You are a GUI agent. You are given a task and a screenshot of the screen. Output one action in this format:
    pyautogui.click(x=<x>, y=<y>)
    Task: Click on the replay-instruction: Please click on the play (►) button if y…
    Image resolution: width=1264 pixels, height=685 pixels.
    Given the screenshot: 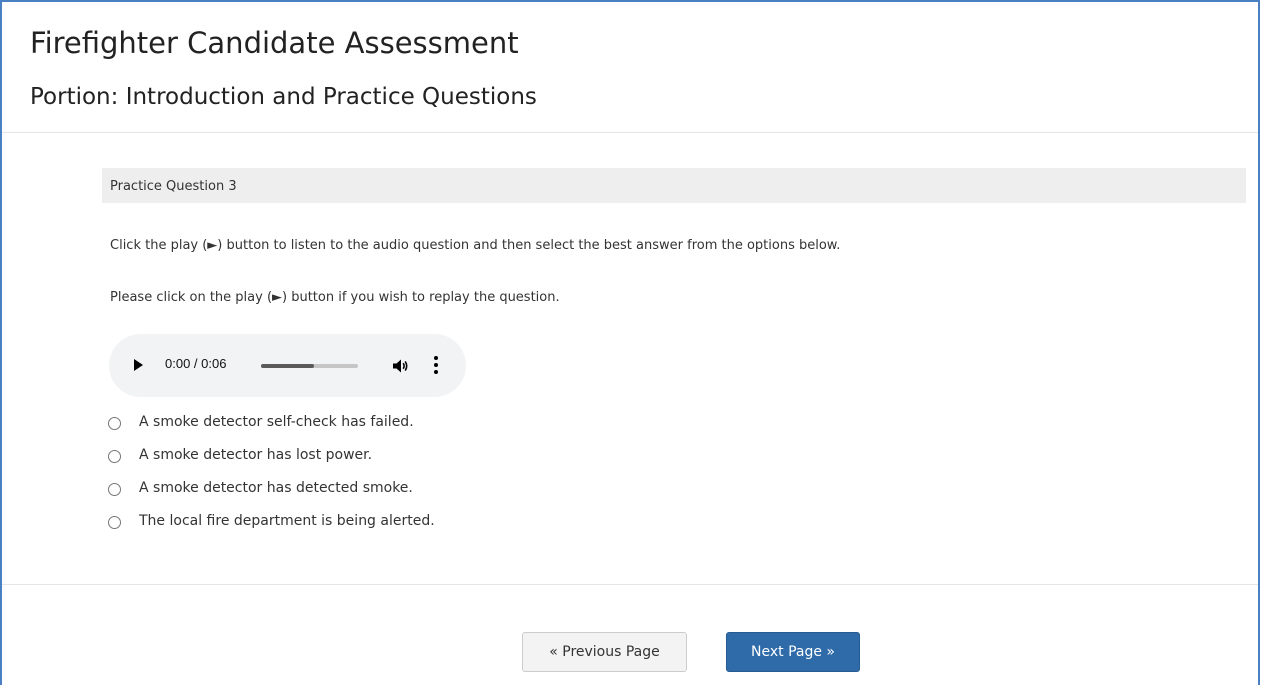 What is the action you would take?
    pyautogui.click(x=335, y=297)
    